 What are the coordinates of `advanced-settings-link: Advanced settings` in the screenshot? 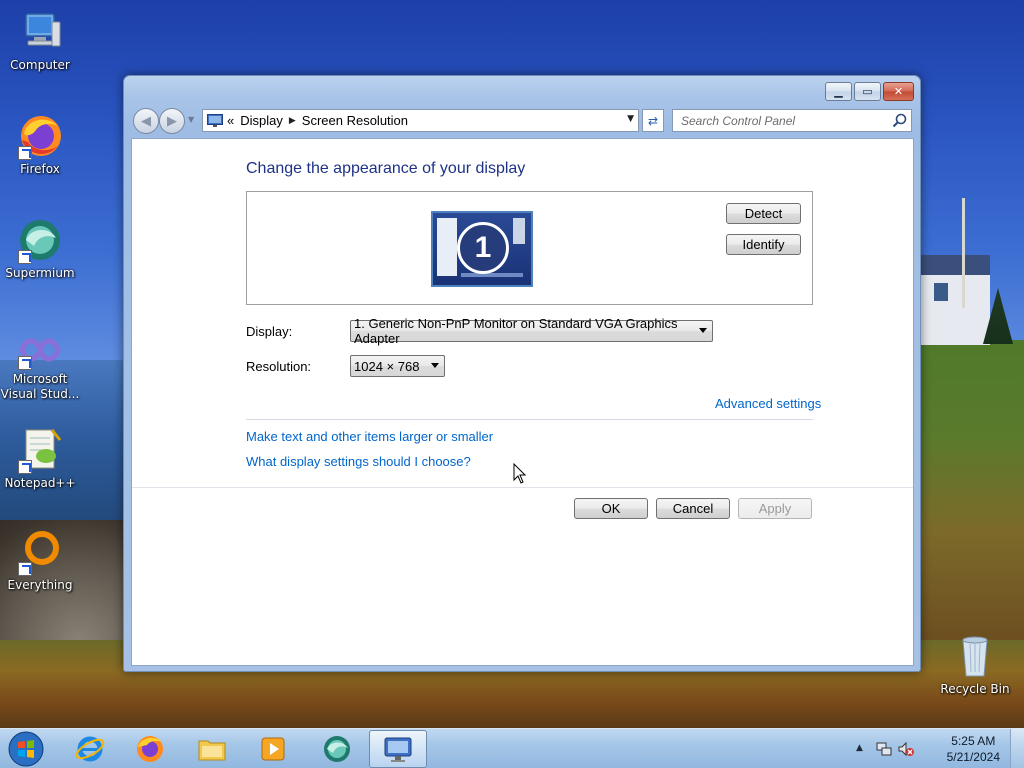 It's located at (768, 403).